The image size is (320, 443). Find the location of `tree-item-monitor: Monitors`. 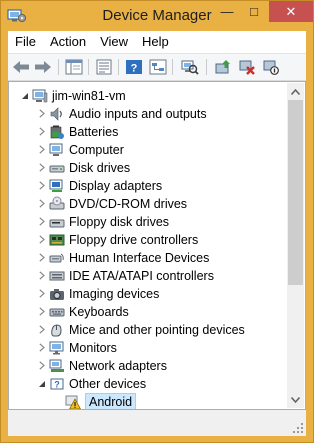

tree-item-monitor: Monitors is located at coordinates (149, 348).